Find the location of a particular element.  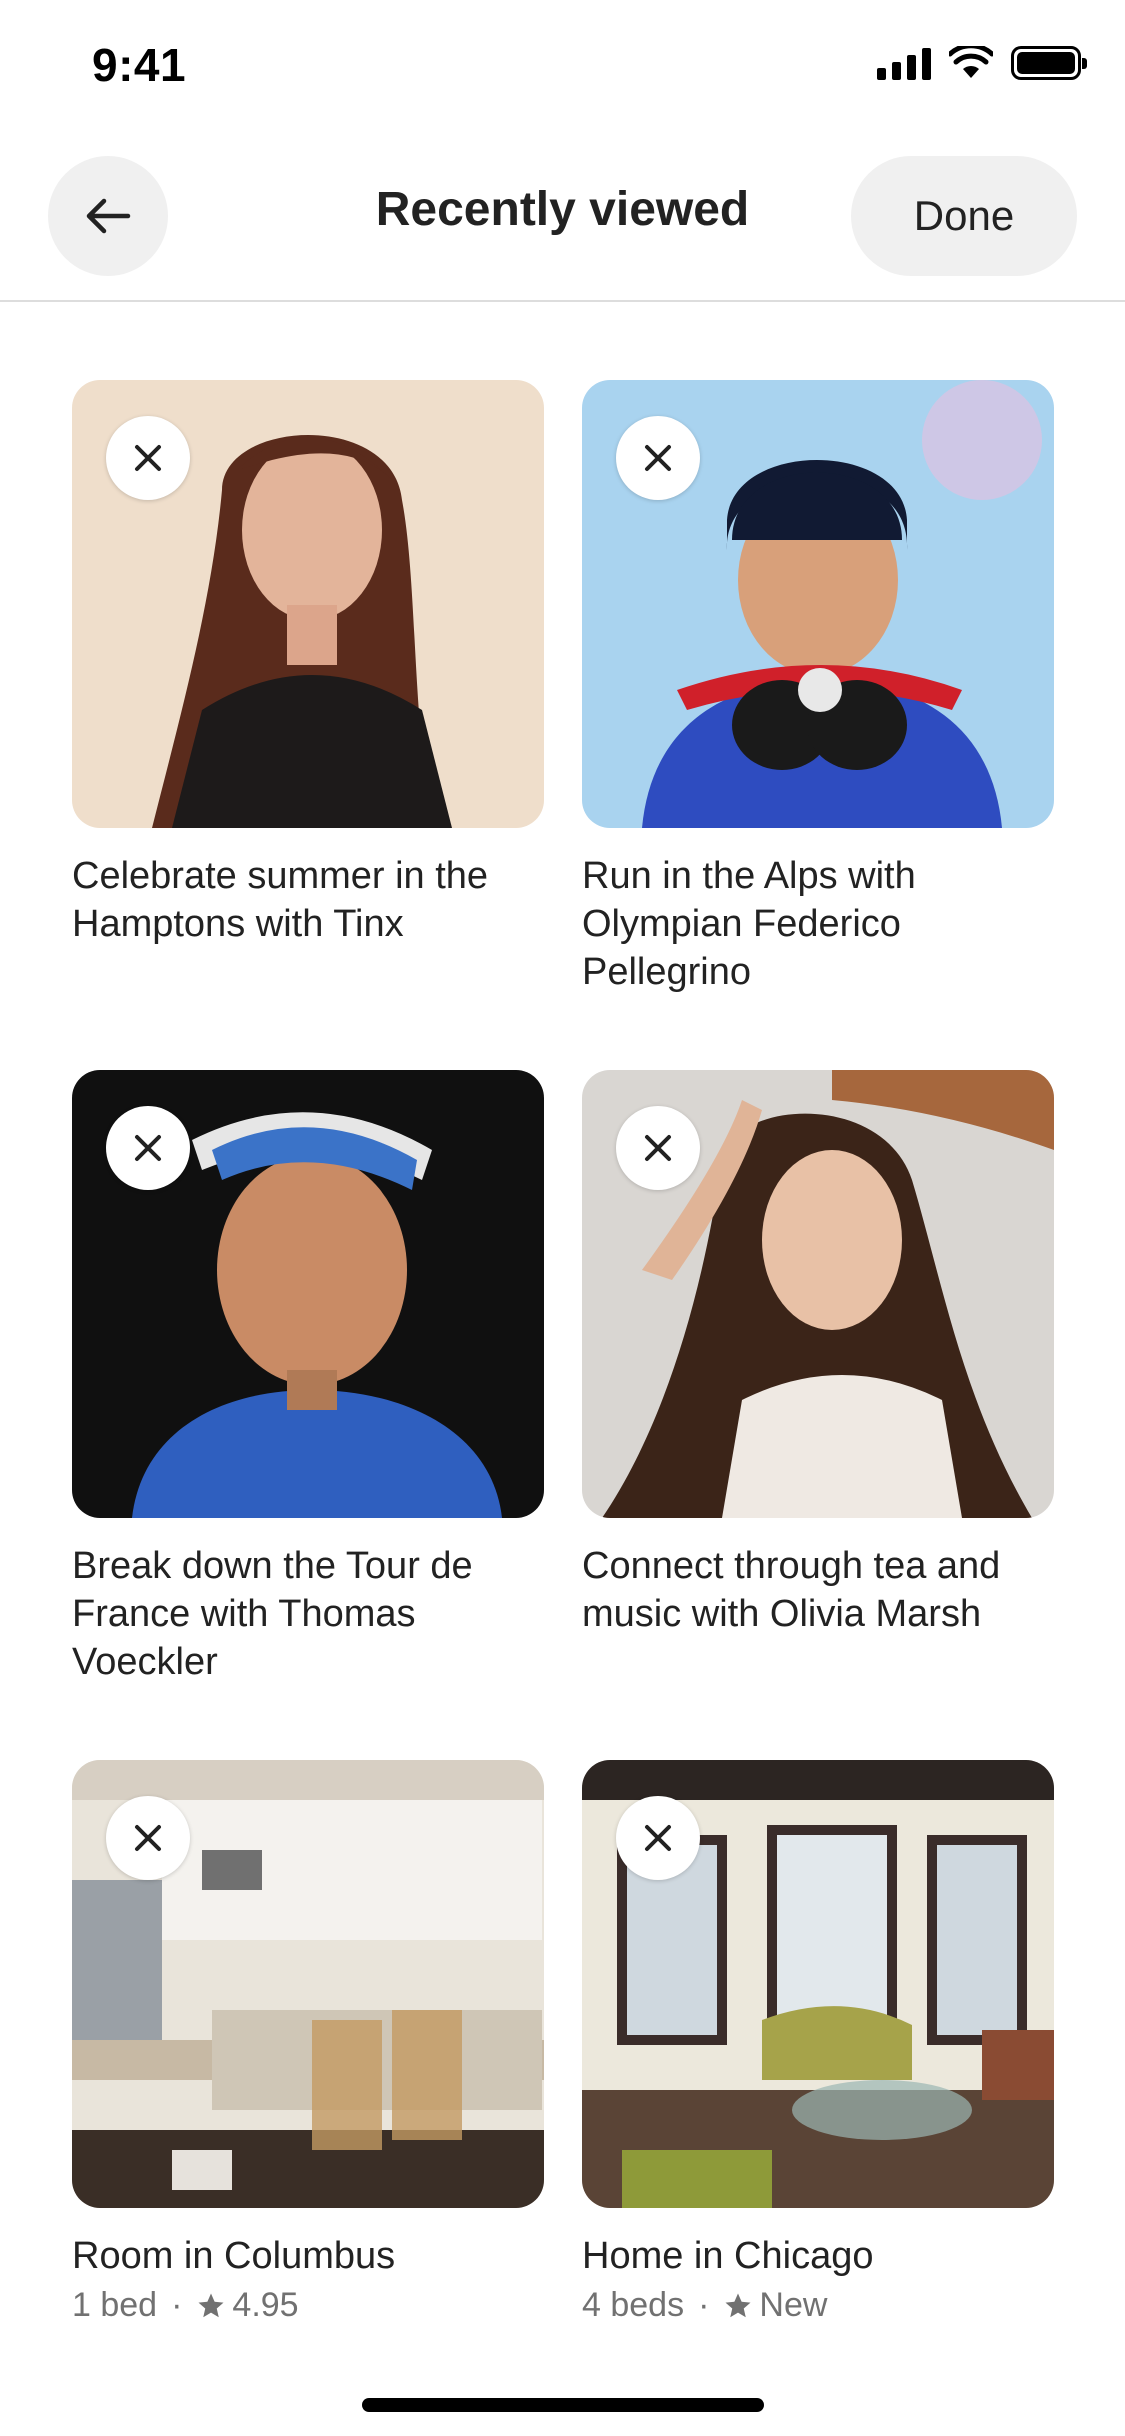

list-item: Room in Columbus 1 bed · 4.95 is located at coordinates (308, 2042).